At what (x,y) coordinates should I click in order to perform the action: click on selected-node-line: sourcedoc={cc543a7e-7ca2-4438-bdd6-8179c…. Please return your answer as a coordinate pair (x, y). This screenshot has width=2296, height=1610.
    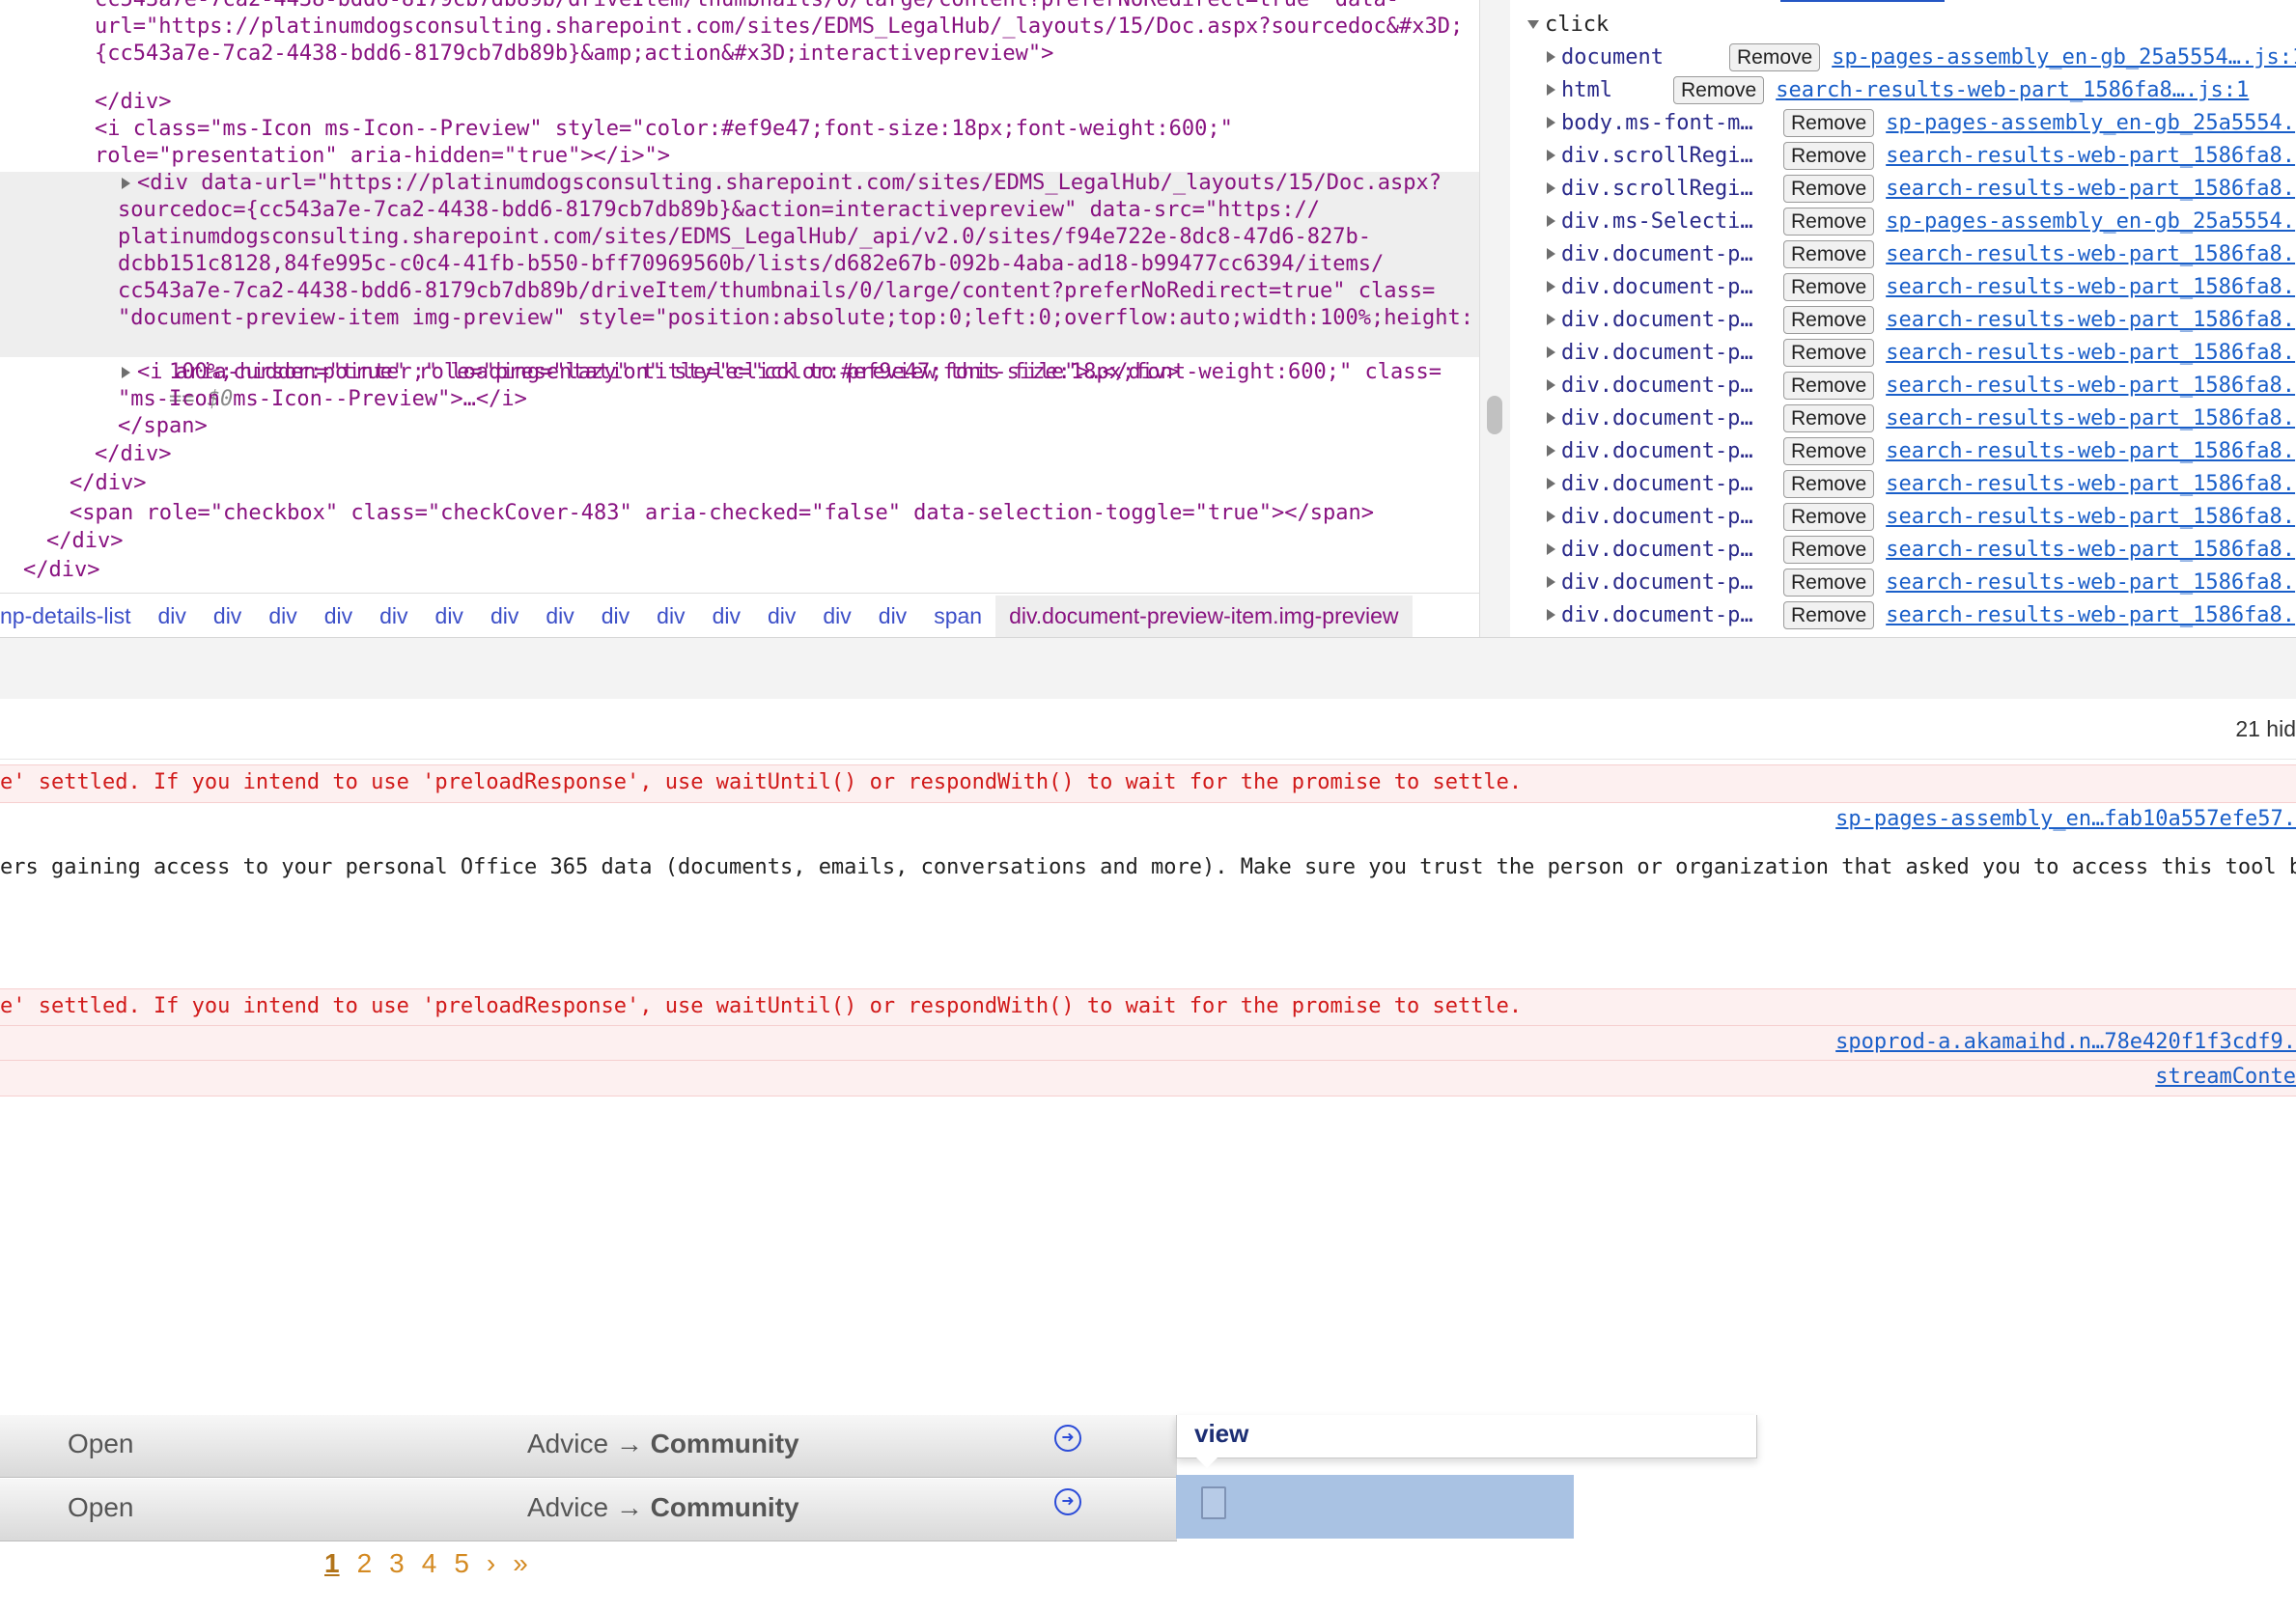
    Looking at the image, I should click on (719, 211).